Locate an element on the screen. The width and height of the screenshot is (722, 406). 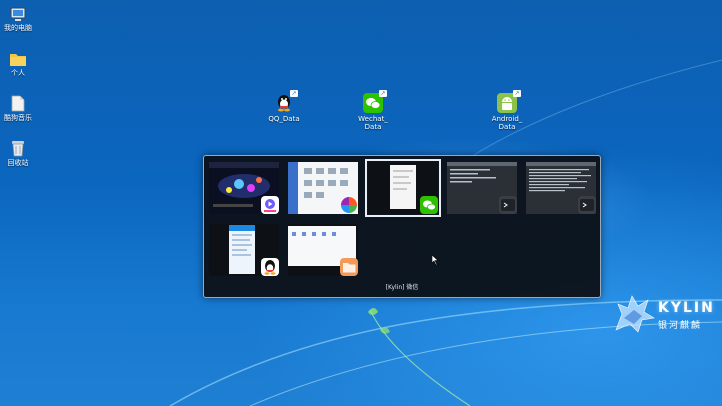
app-icon-label-line1: Wechat_ is located at coordinates (373, 119).